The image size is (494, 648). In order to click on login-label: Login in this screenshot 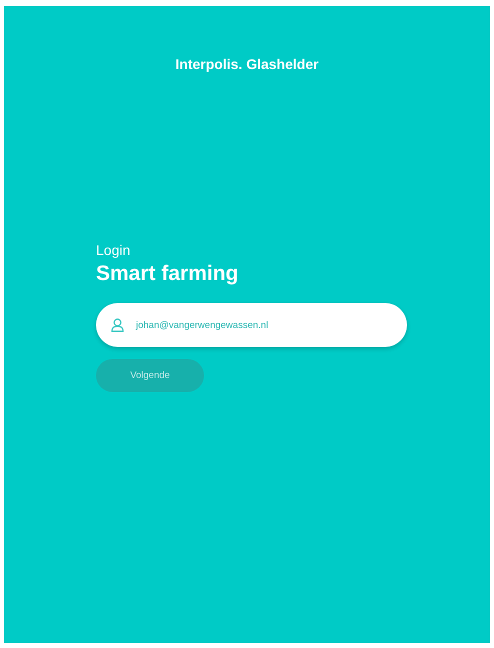, I will do `click(114, 250)`.